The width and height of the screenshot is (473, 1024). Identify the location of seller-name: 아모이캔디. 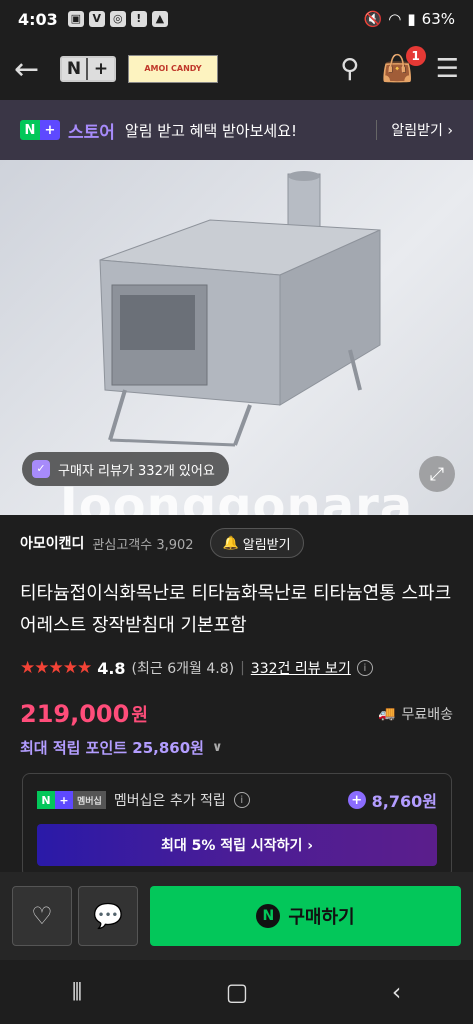
(52, 543).